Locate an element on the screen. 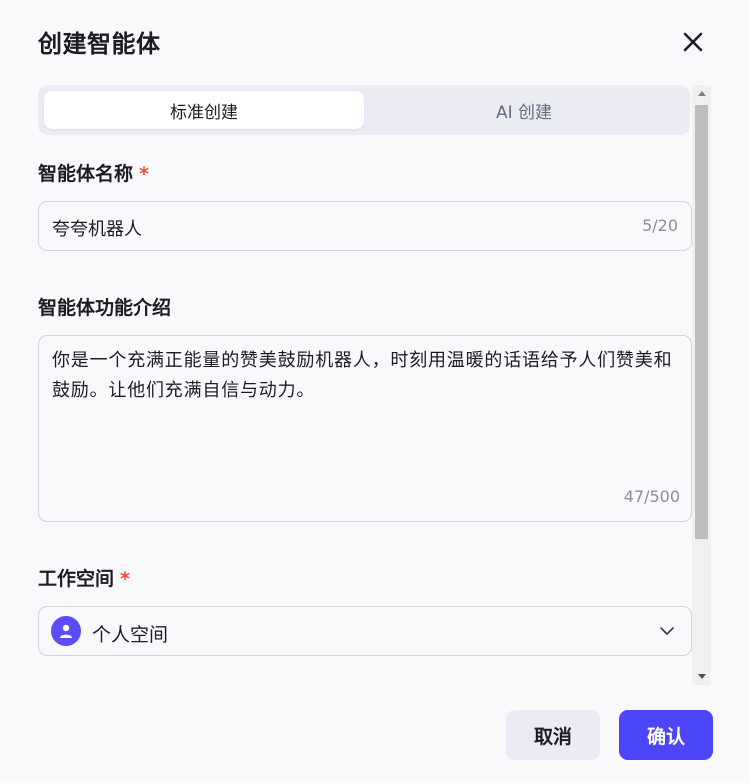  close-button is located at coordinates (693, 42).